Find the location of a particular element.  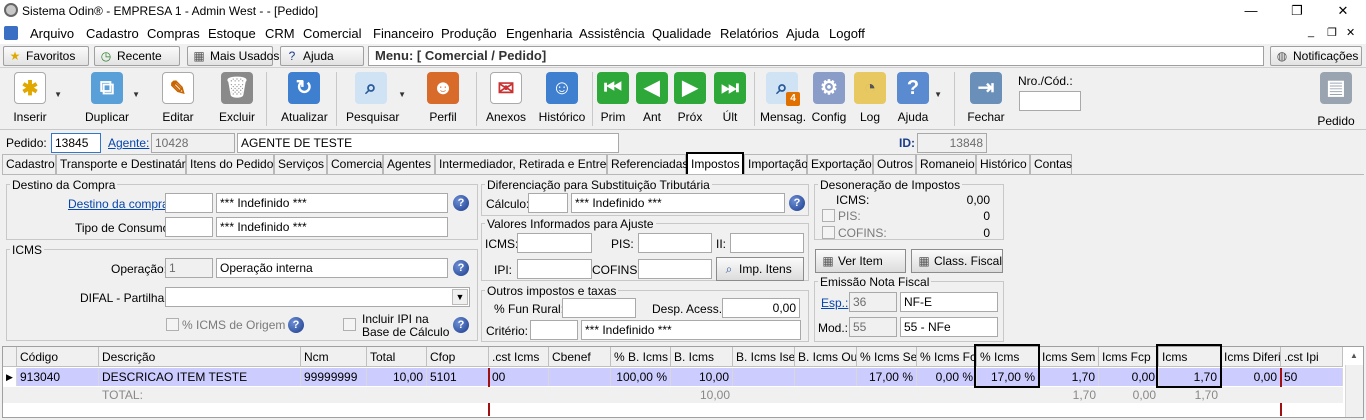

inserir-dropdown-icon: ▼ is located at coordinates (58, 94).